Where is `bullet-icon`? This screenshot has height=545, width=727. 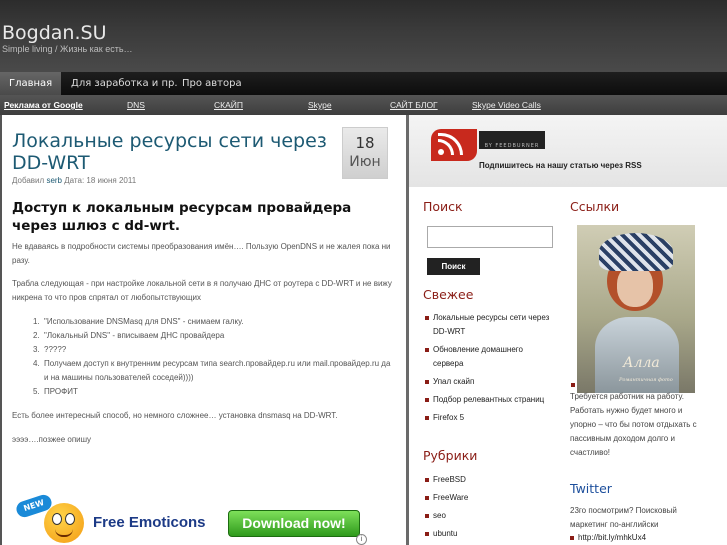 bullet-icon is located at coordinates (573, 385).